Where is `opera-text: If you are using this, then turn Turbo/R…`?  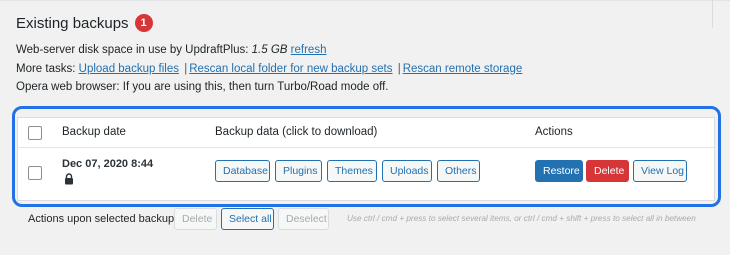 opera-text: If you are using this, then turn Turbo/R… is located at coordinates (255, 87).